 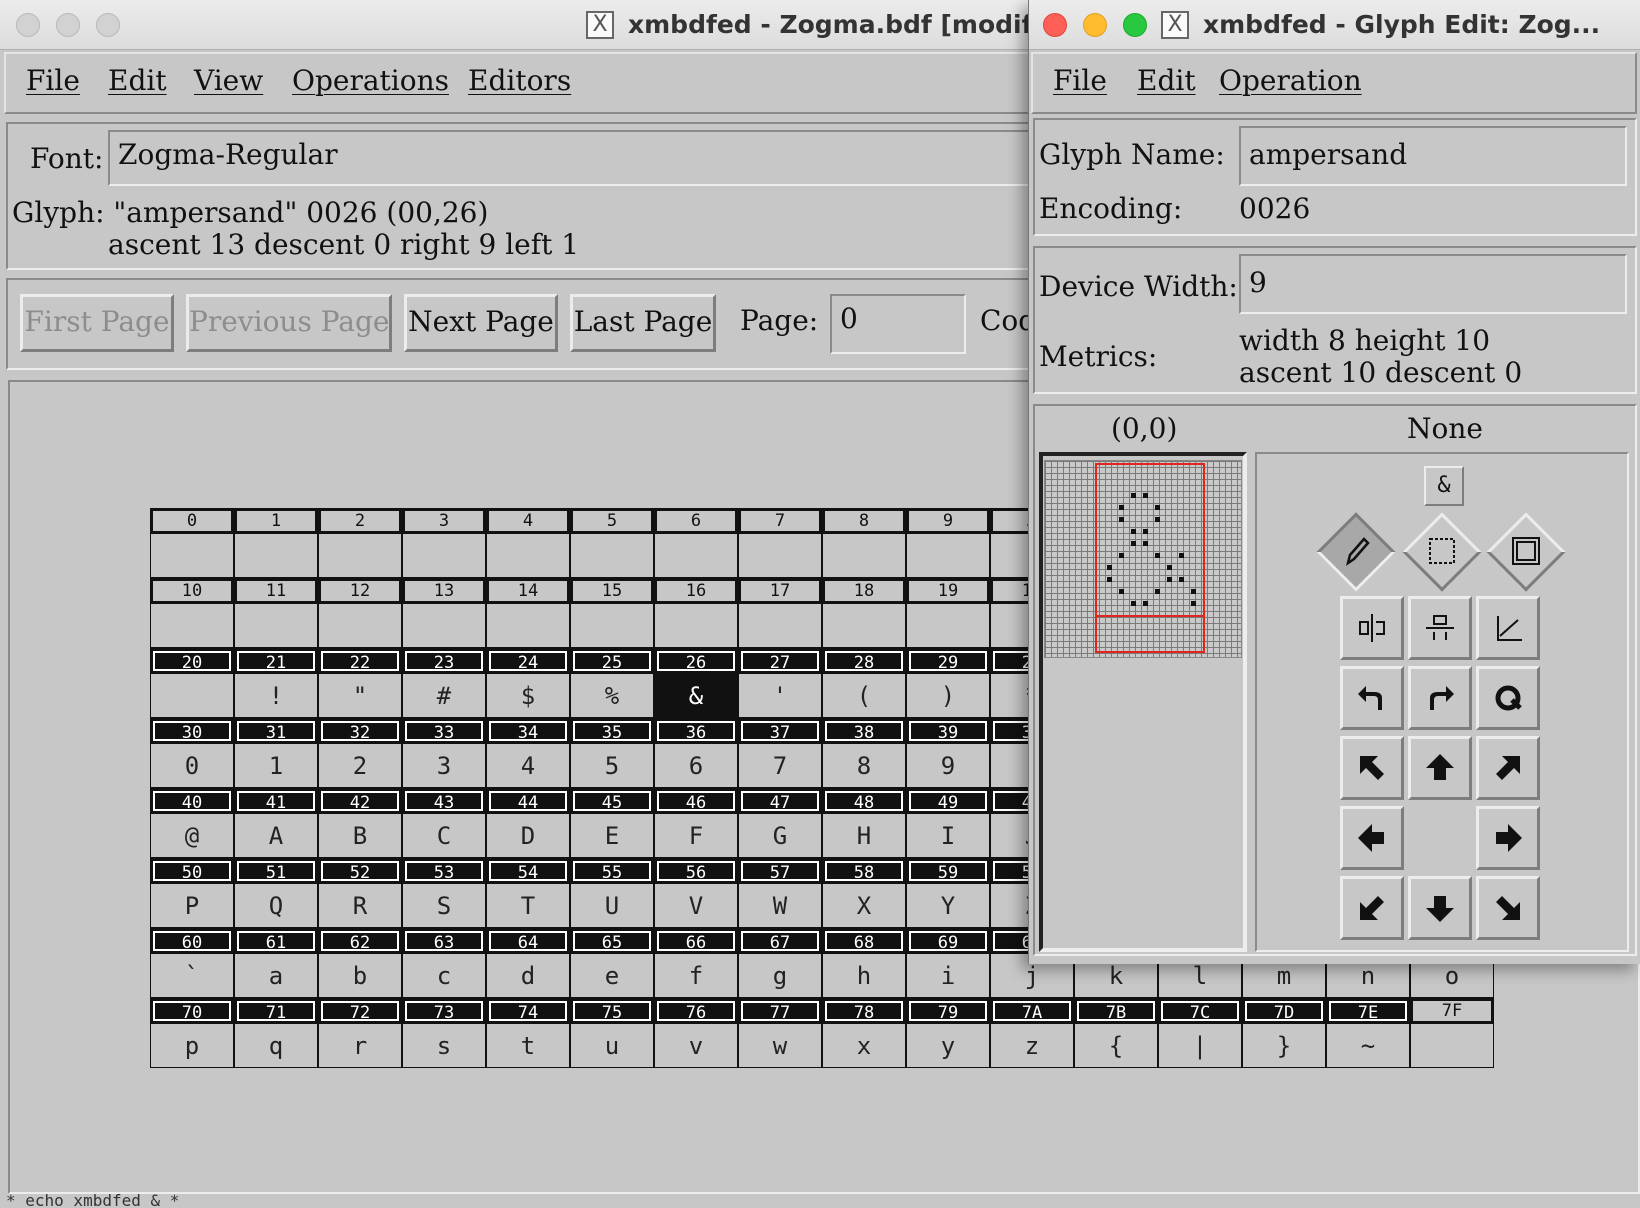 I want to click on glyph-cell: B, so click(x=360, y=836).